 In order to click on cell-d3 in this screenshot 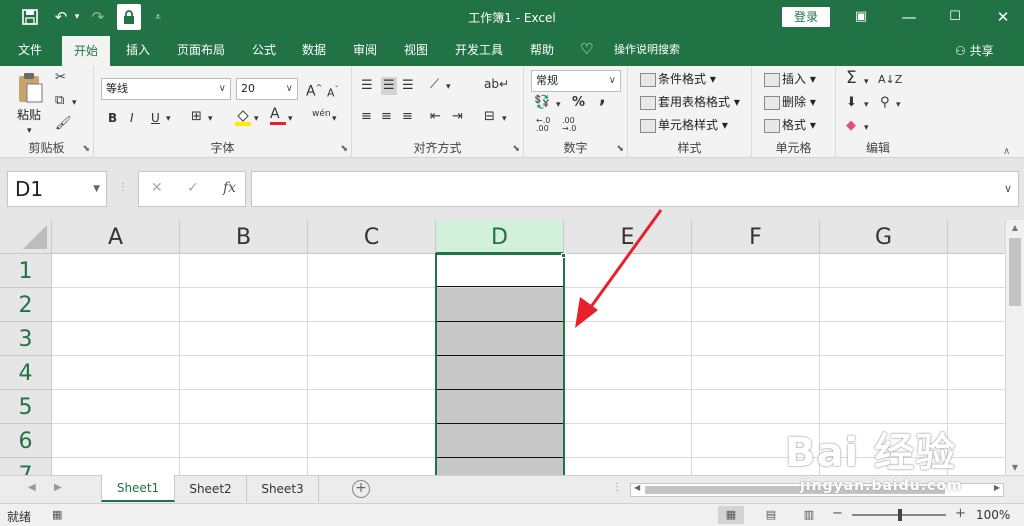, I will do `click(500, 339)`.